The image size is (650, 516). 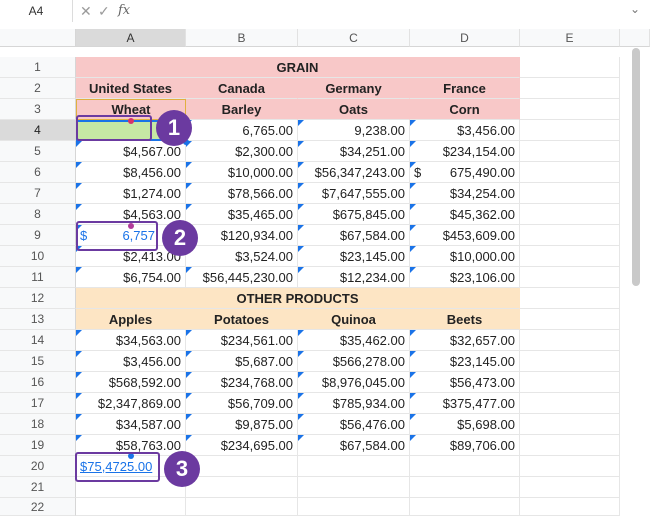 I want to click on header-cell: Oats, so click(x=354, y=109).